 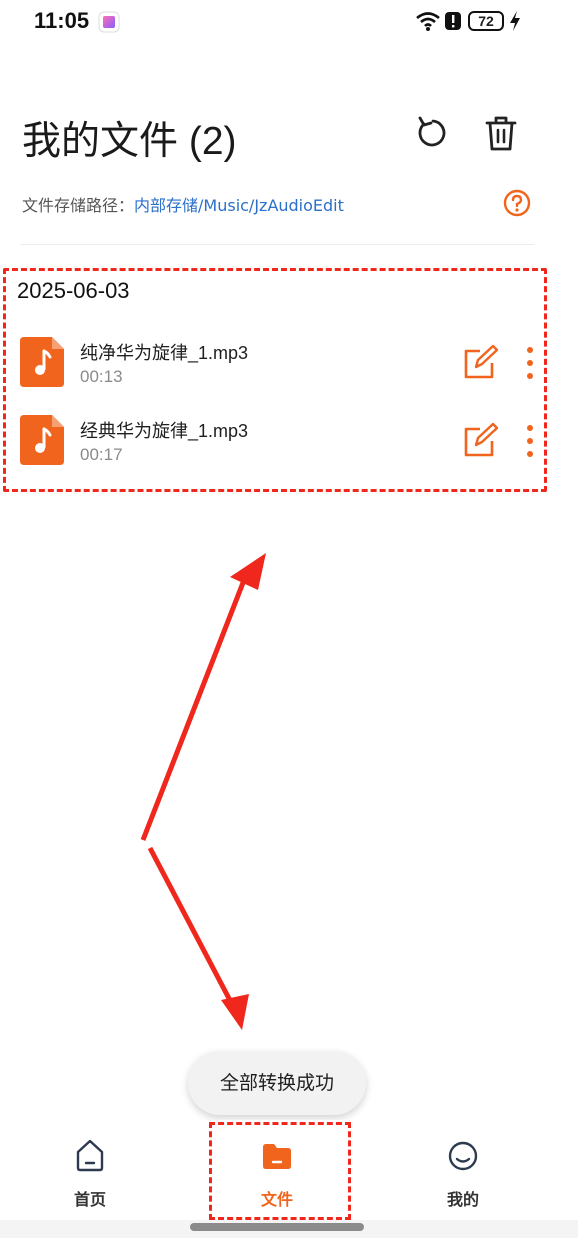 I want to click on trash-icon, so click(x=501, y=133).